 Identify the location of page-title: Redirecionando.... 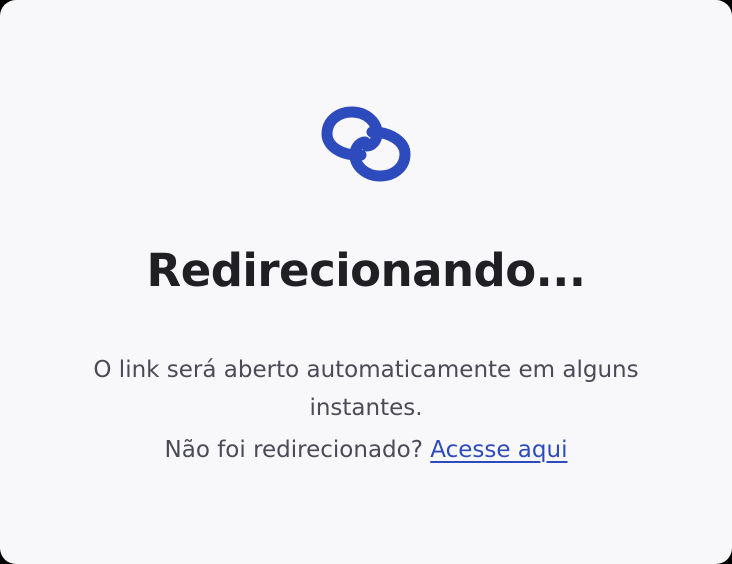
(366, 270).